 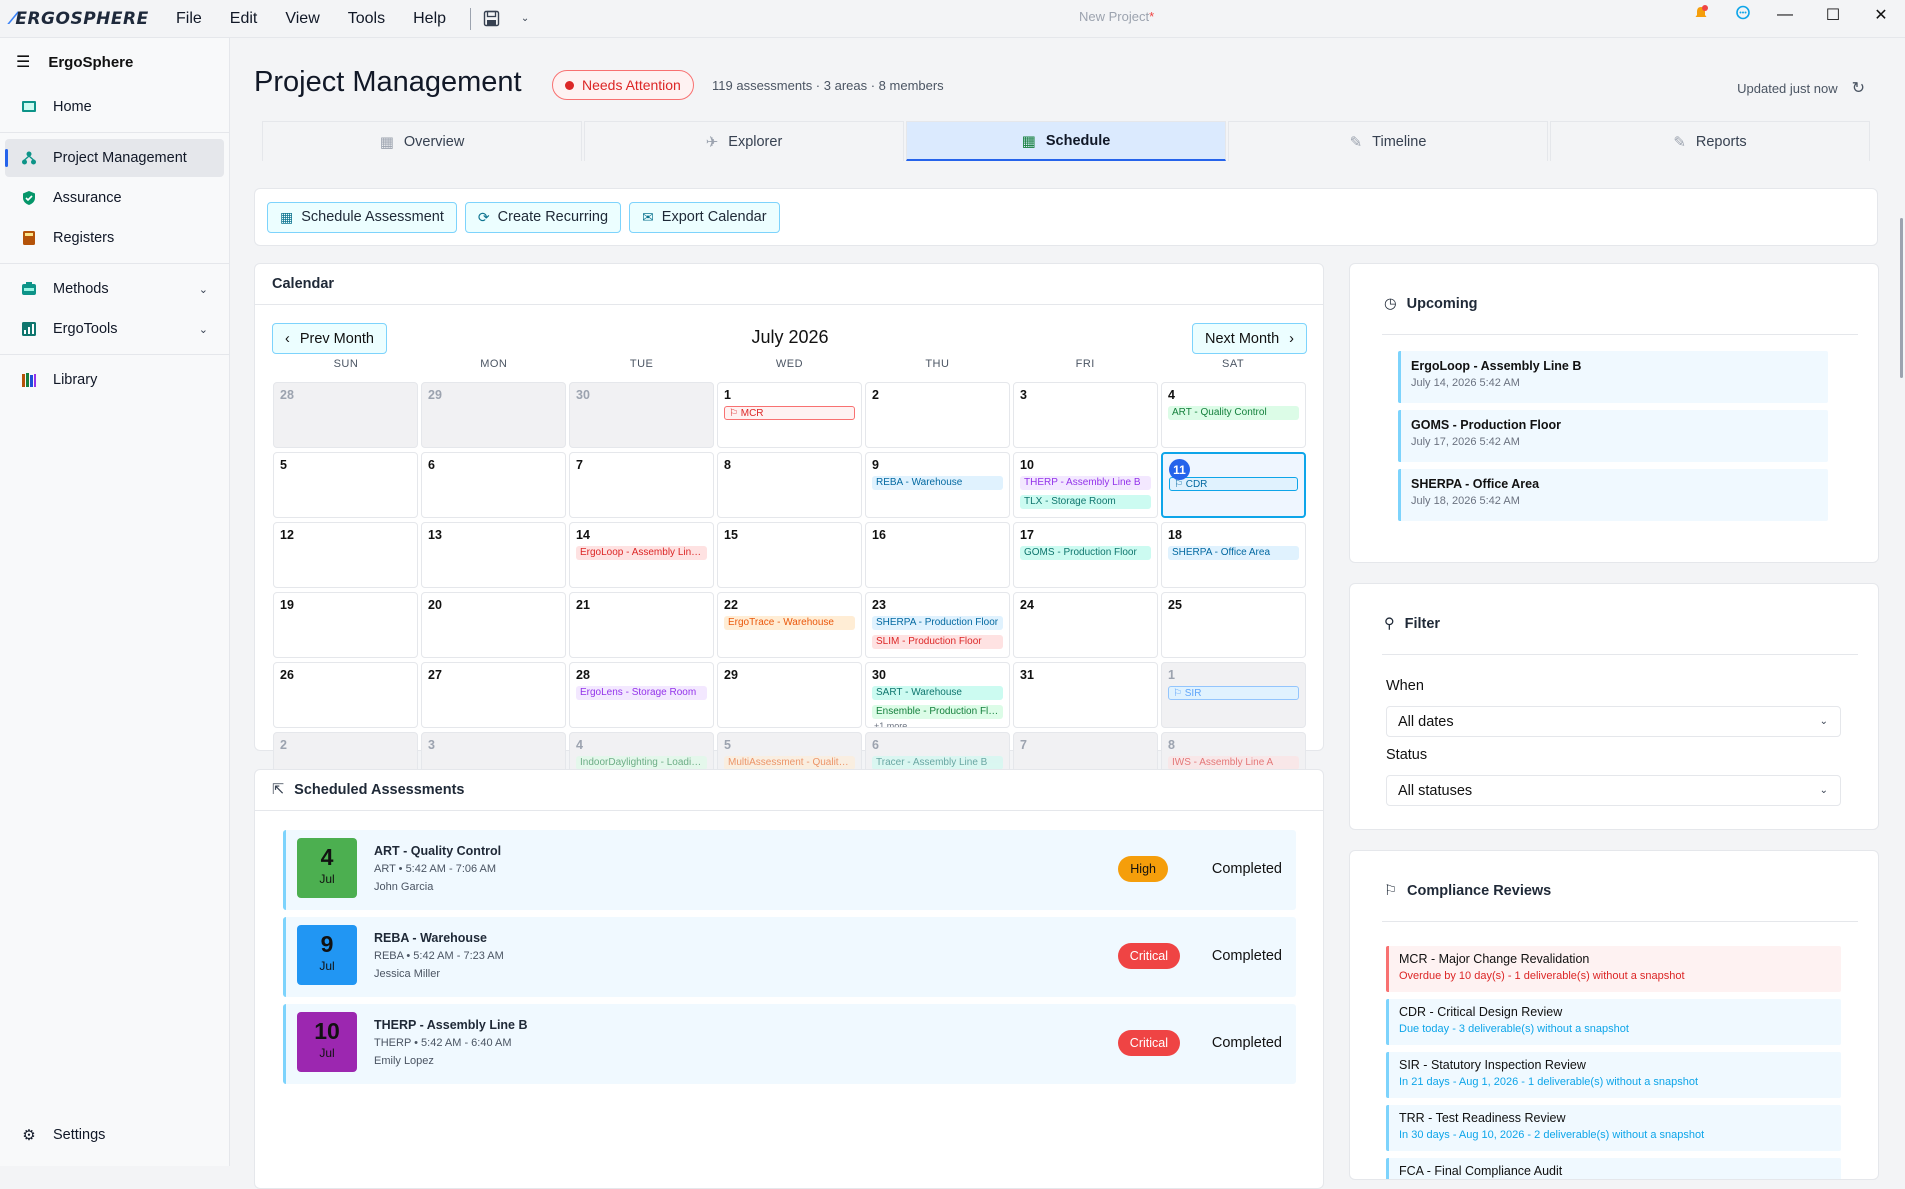 I want to click on status-select: All statuses ⌄, so click(x=1613, y=790).